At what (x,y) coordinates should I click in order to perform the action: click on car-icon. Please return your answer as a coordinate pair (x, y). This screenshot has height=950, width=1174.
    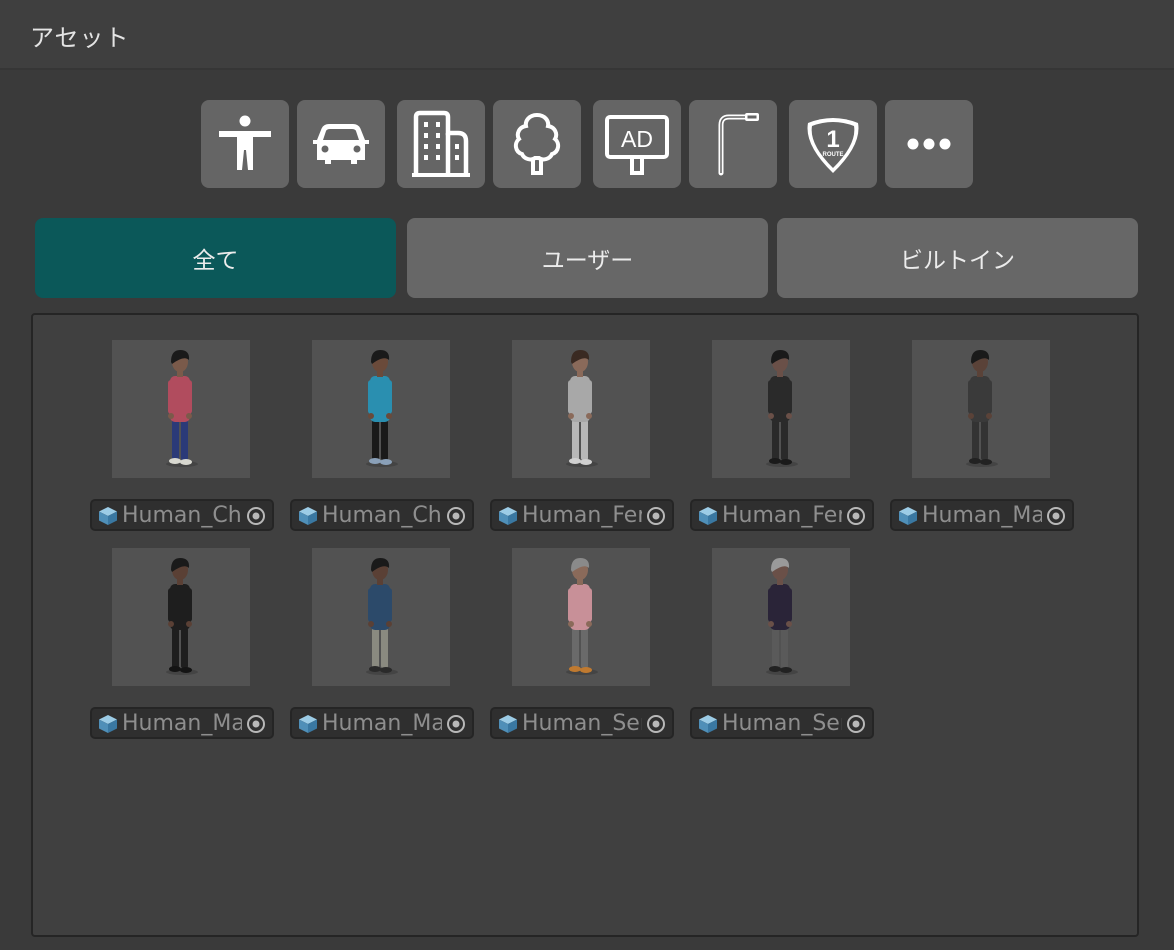
    Looking at the image, I should click on (341, 144).